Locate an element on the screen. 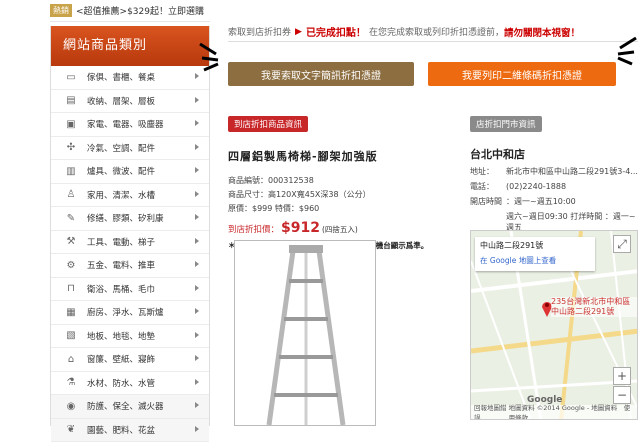 This screenshot has width=640, height=442. sidebar-item: ▥ 爐具、微波、配件 is located at coordinates (130, 172).